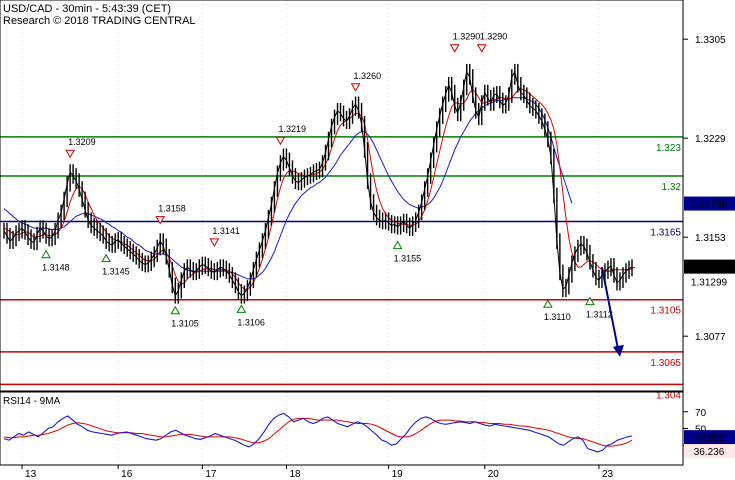  Describe the element at coordinates (56, 268) in the screenshot. I see `low-label: 1.3148` at that location.